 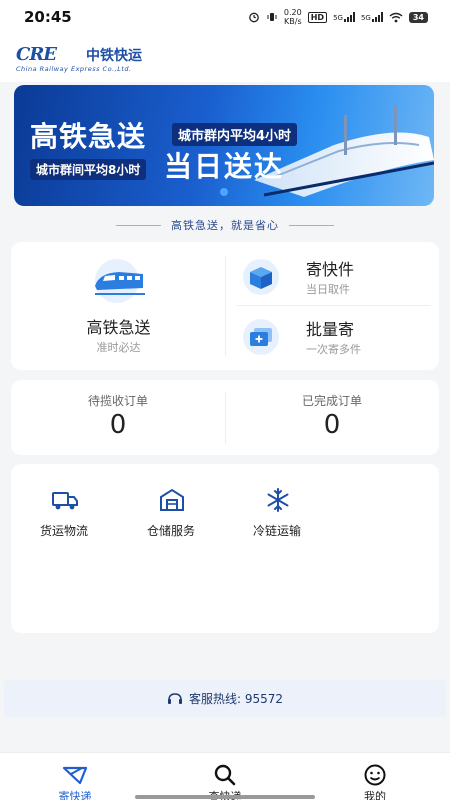 I want to click on battery-indicator: 34, so click(x=418, y=17).